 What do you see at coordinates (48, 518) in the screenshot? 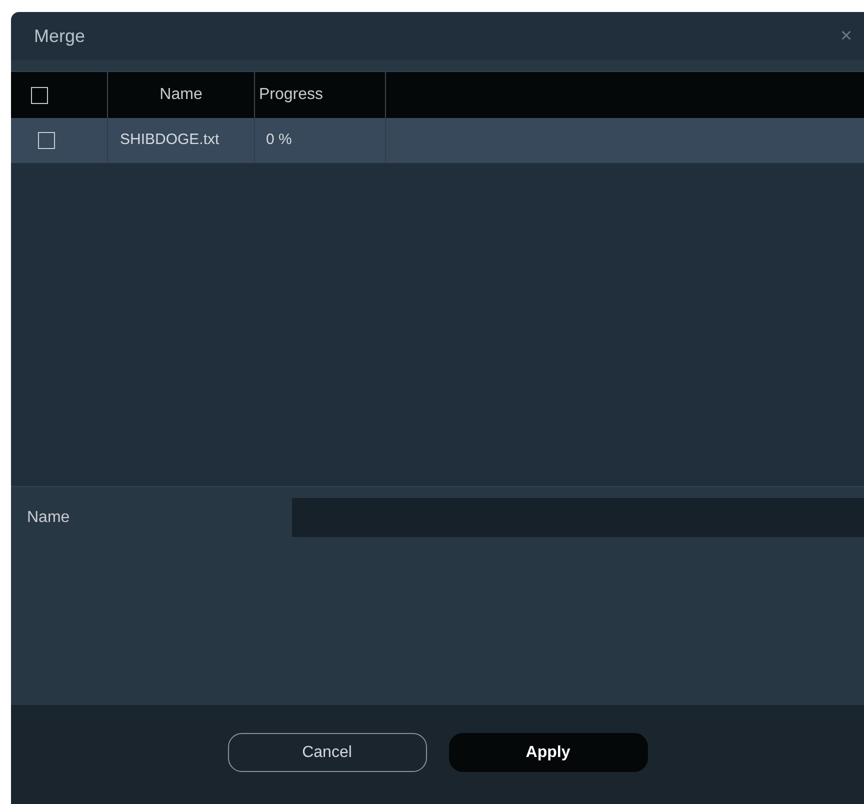
I see `name-label: Name` at bounding box center [48, 518].